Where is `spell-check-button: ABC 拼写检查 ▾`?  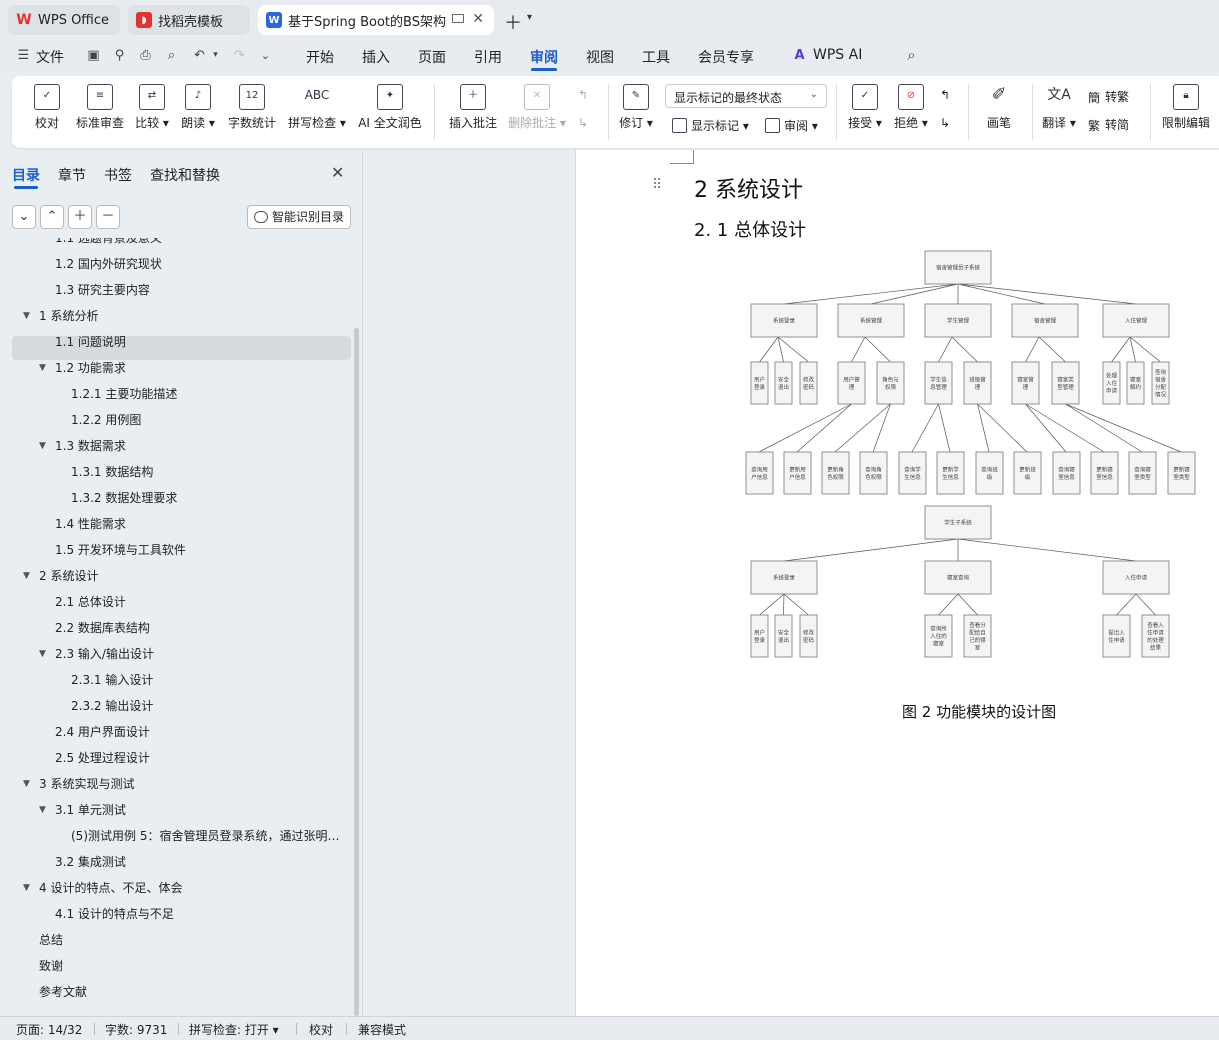 spell-check-button: ABC 拼写检查 ▾ is located at coordinates (317, 103).